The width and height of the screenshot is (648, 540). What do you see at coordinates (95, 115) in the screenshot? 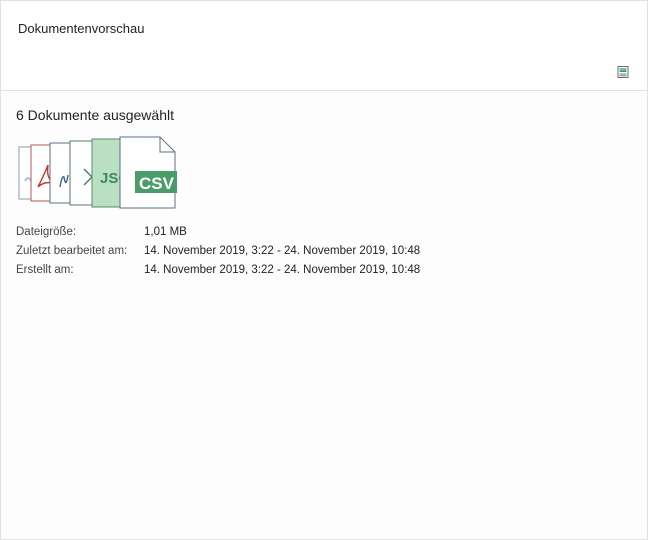
I see `selection-count: 6 Dokumente ausgewählt` at bounding box center [95, 115].